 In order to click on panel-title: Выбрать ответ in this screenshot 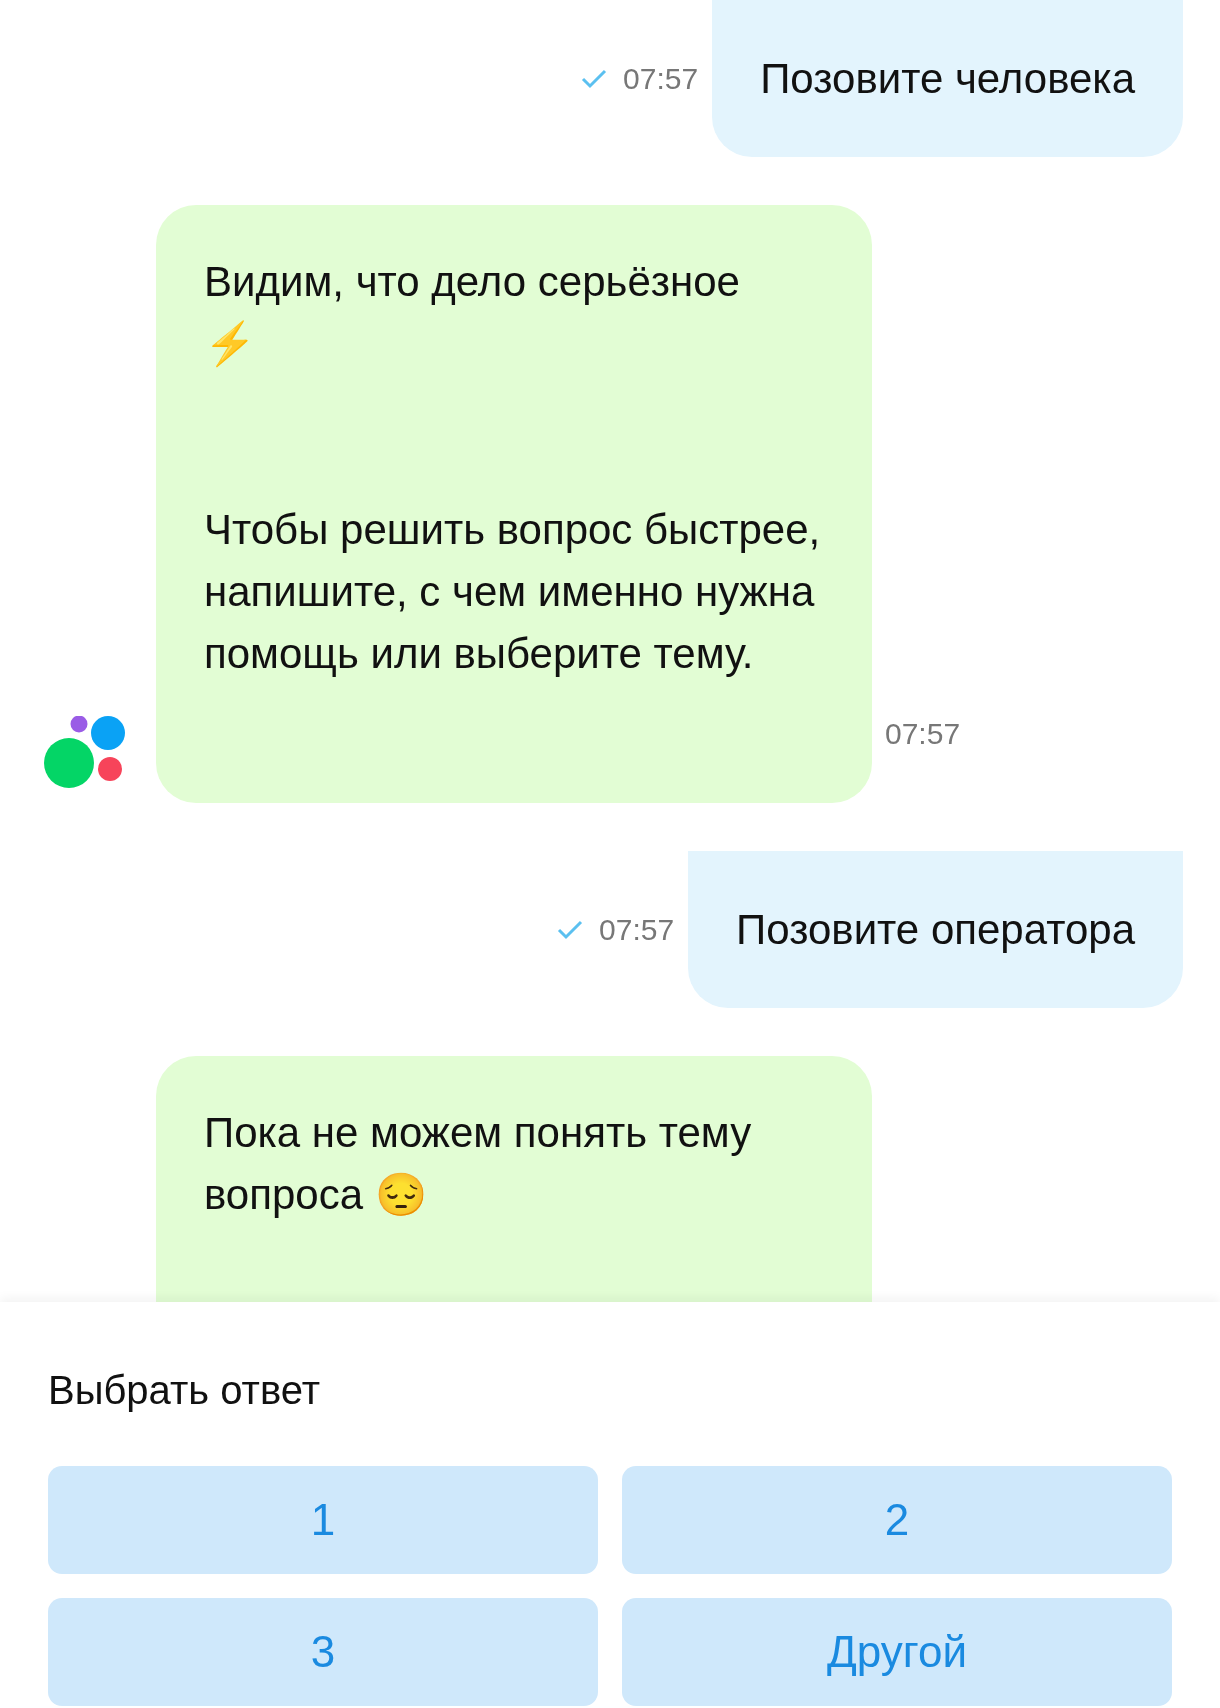, I will do `click(184, 1390)`.